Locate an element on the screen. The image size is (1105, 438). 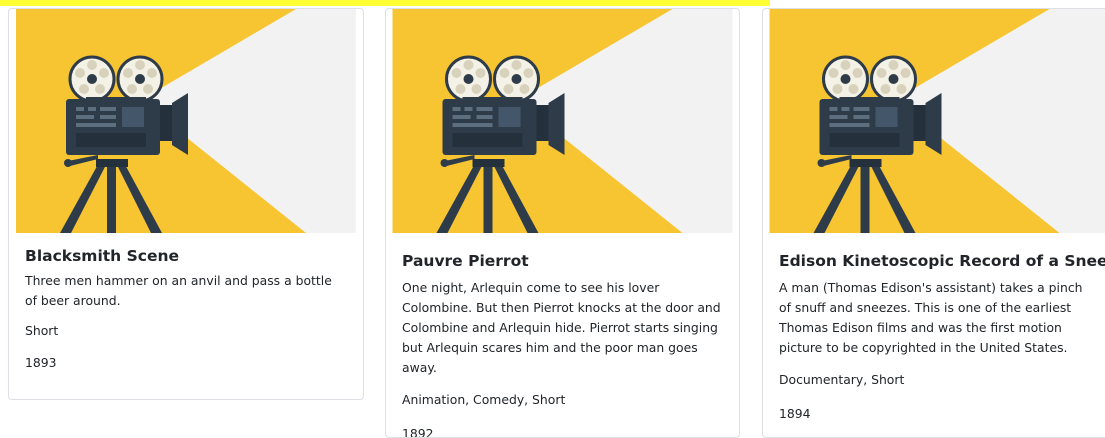
movie-year: 1893 is located at coordinates (41, 362).